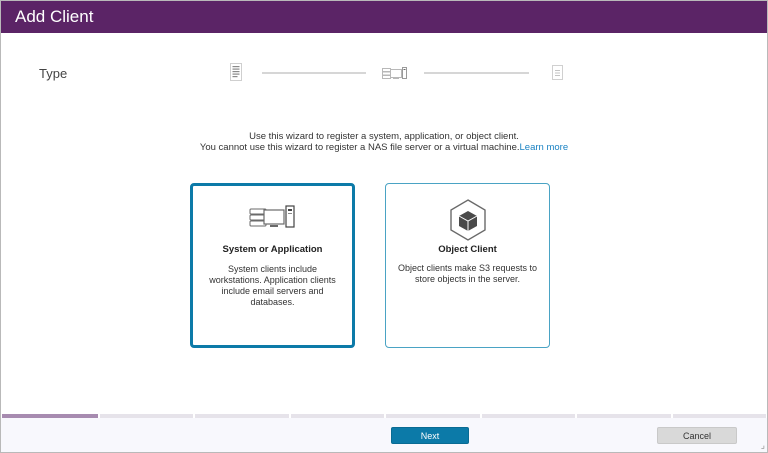 The height and width of the screenshot is (453, 768). I want to click on dialog-footer: Next Cancel ⌟, so click(384, 435).